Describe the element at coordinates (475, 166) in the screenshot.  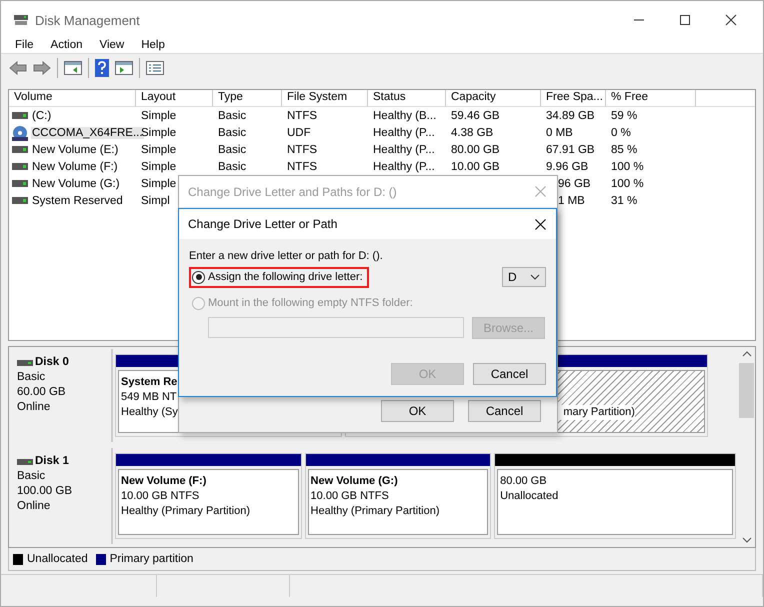
I see `table-cell-text: 10.00 GB` at that location.